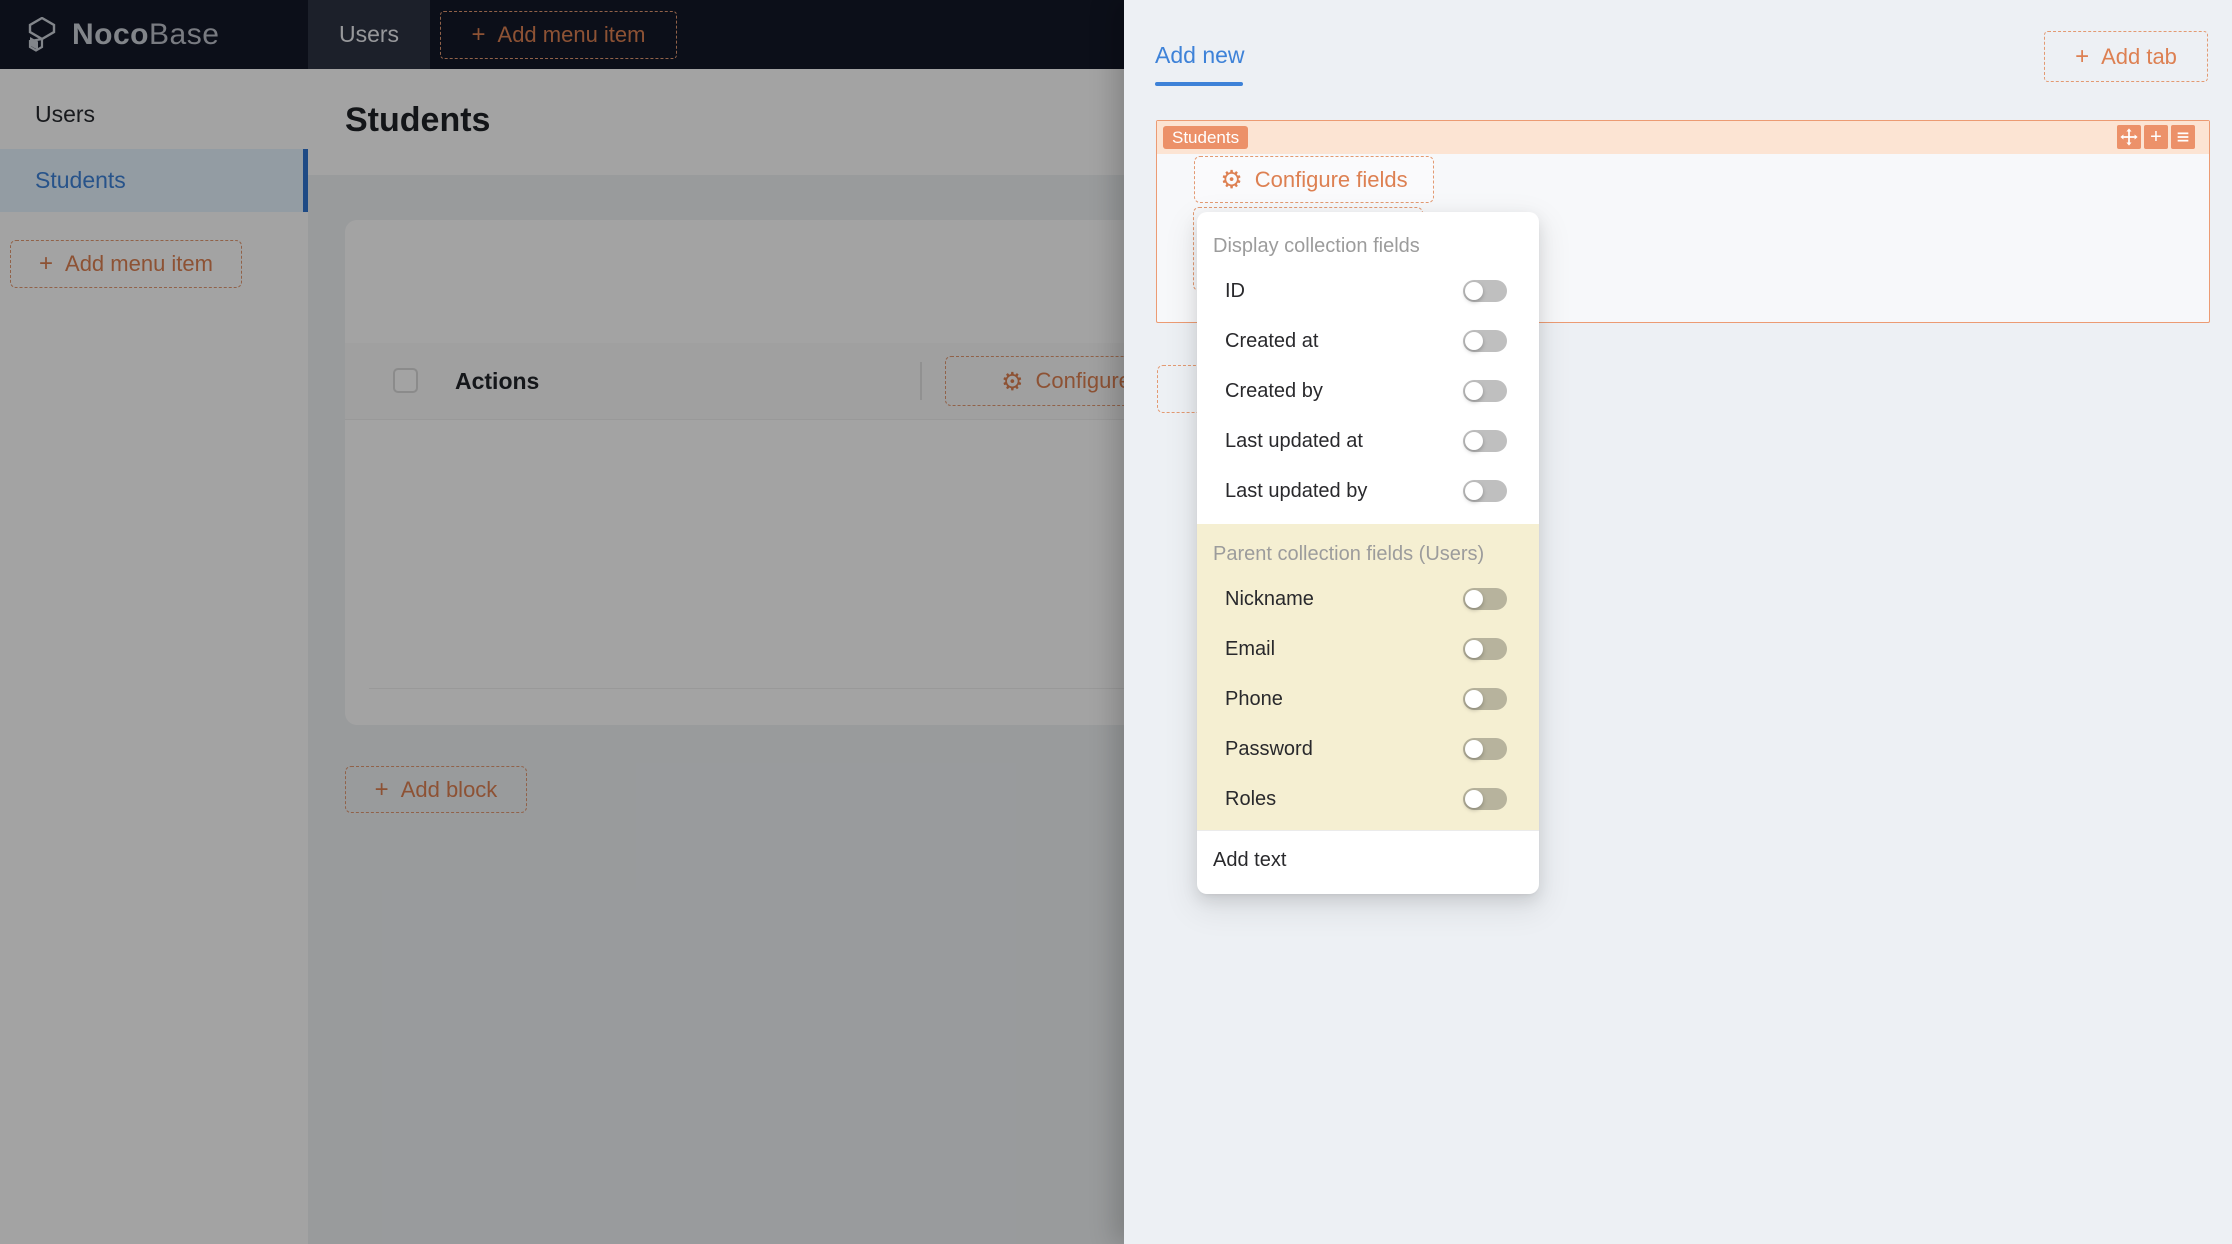 The image size is (2232, 1244). What do you see at coordinates (1368, 749) in the screenshot?
I see `field-menu-item-password: Password` at bounding box center [1368, 749].